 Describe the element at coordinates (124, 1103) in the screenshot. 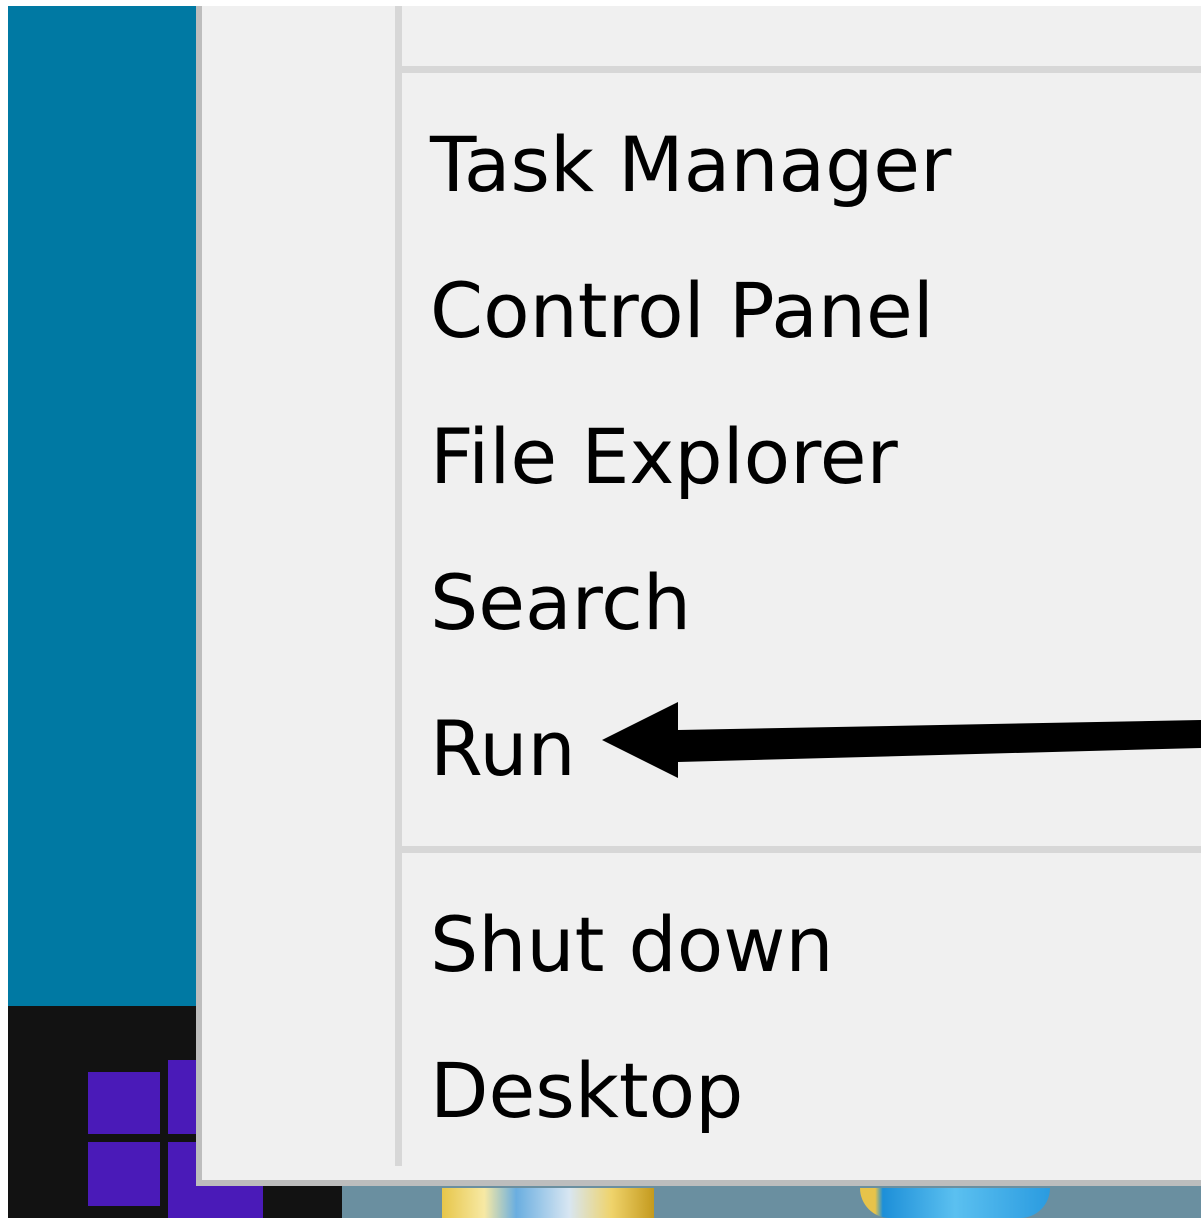

I see `windows-logo-pane-top-left` at that location.